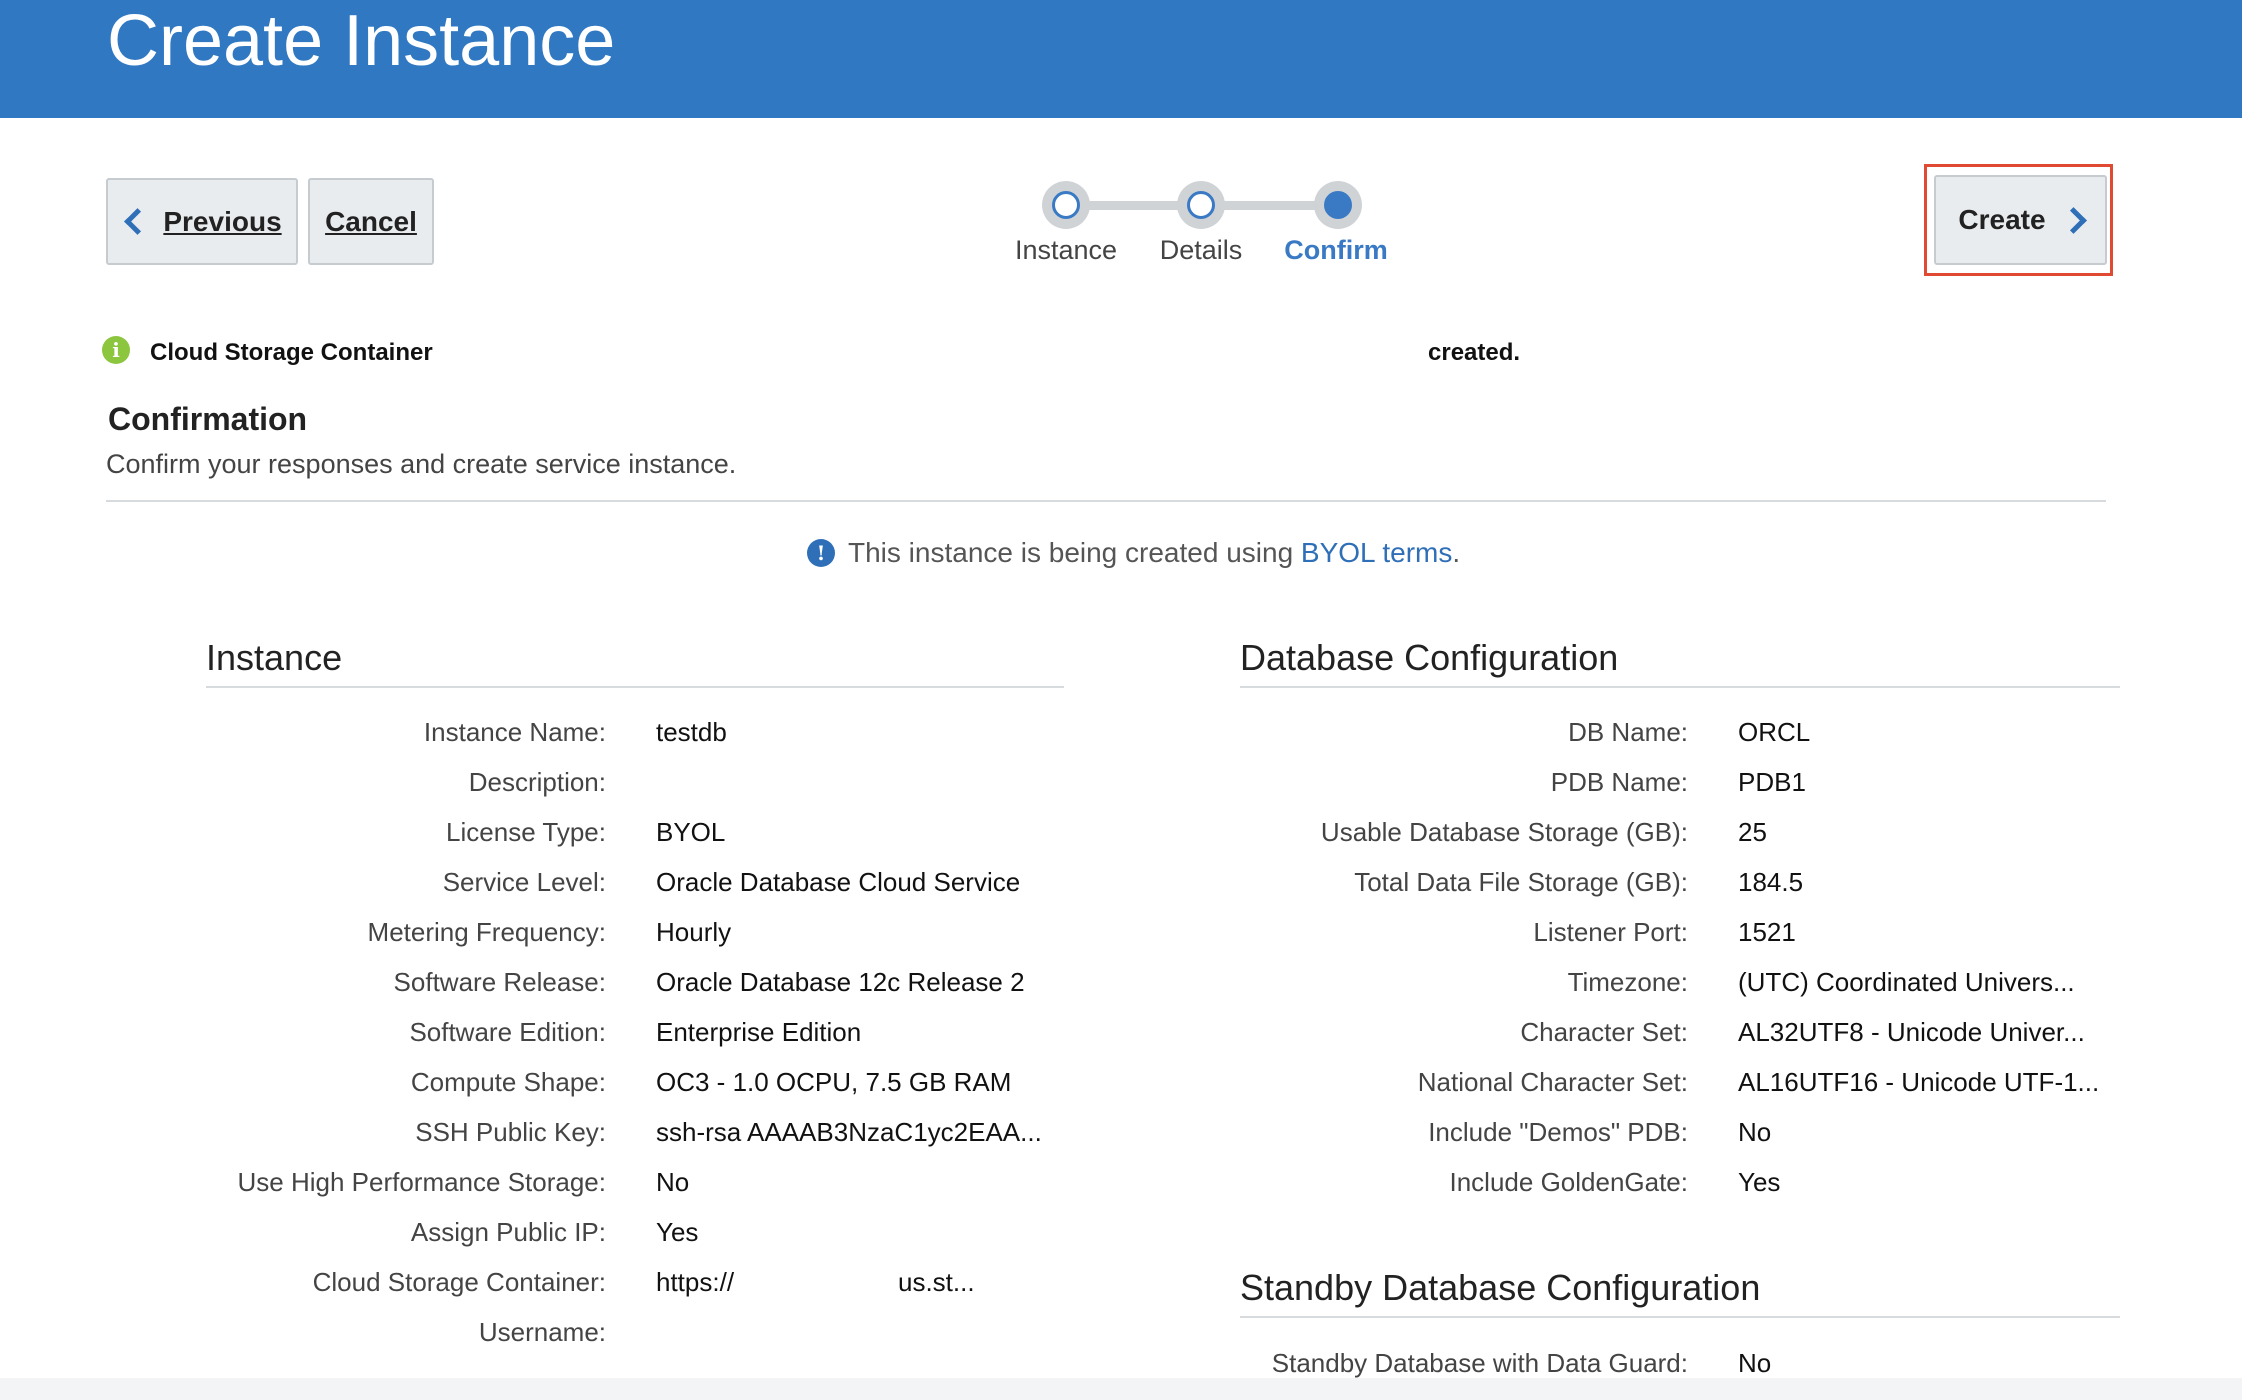 This screenshot has width=2242, height=1400. I want to click on field-row: Include GoldenGate: Yes, so click(1121, 1182).